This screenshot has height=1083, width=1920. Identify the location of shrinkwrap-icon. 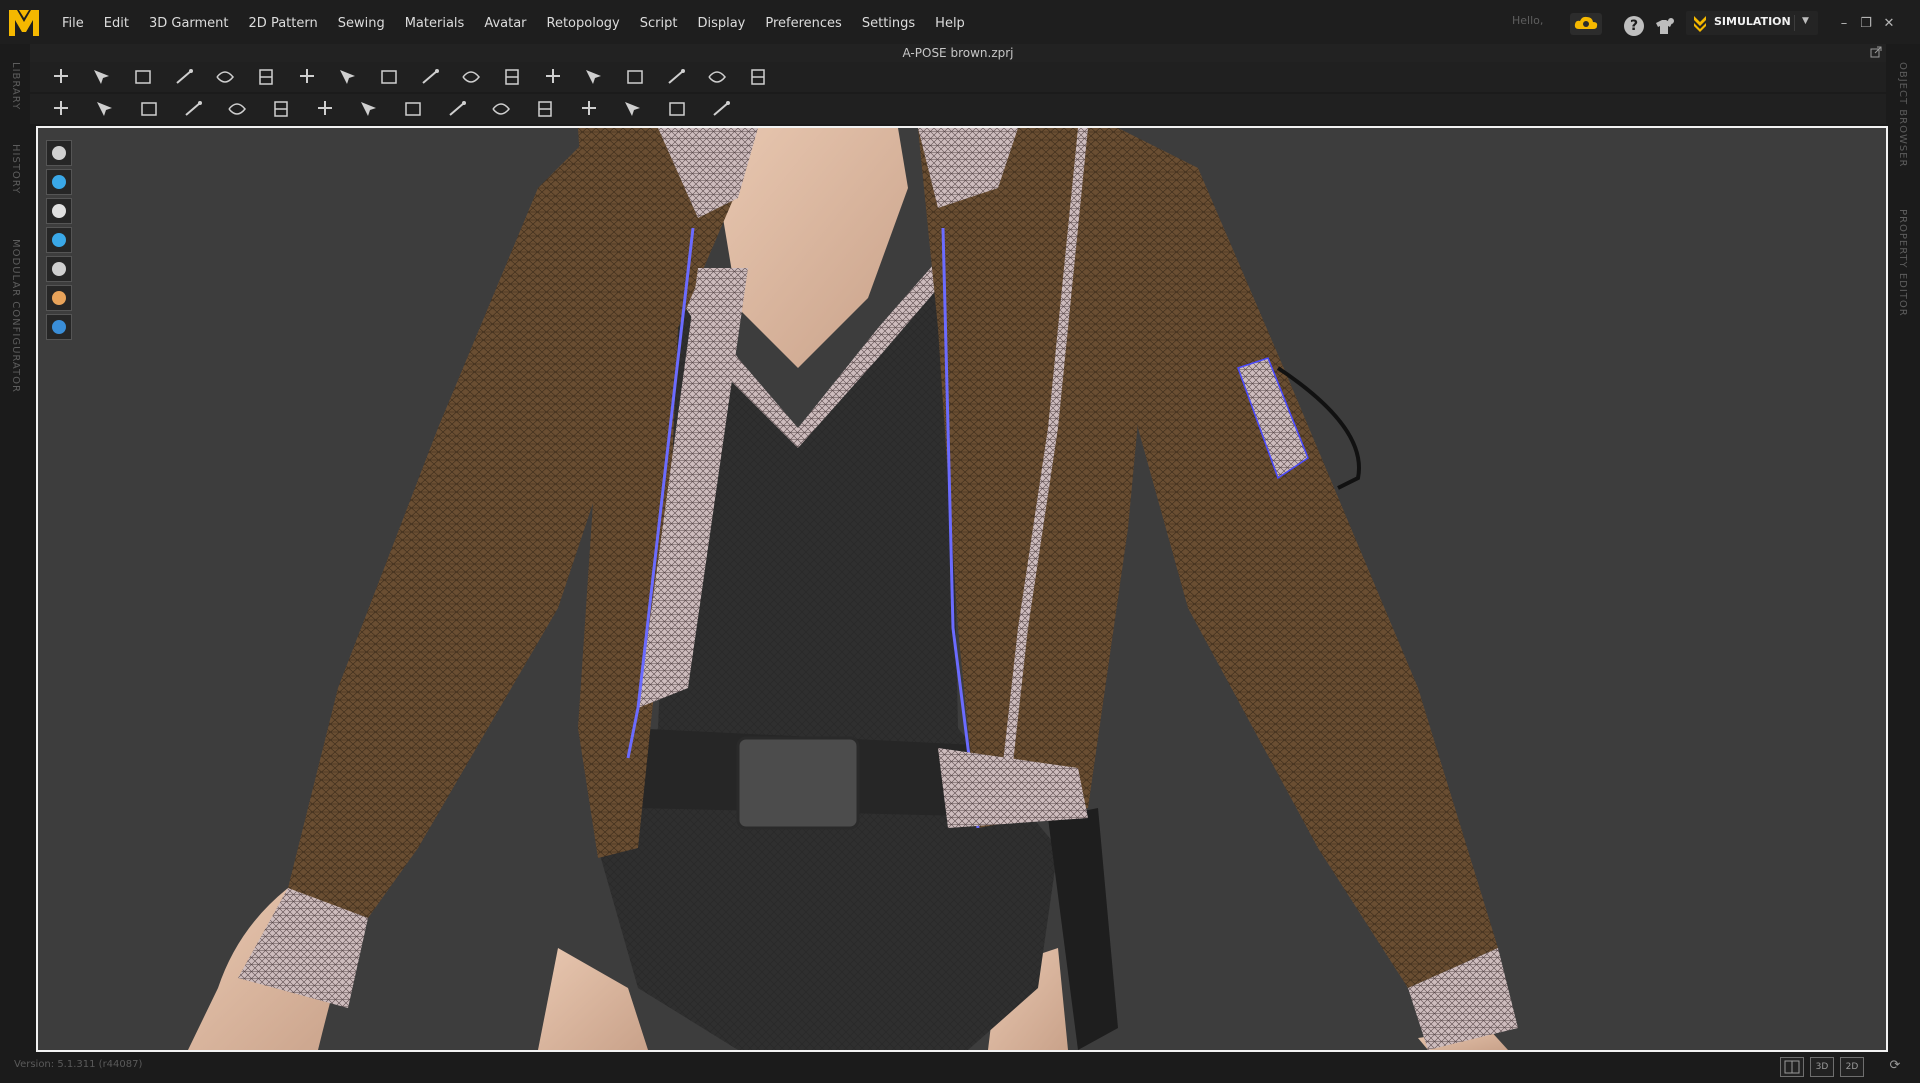
(545, 109).